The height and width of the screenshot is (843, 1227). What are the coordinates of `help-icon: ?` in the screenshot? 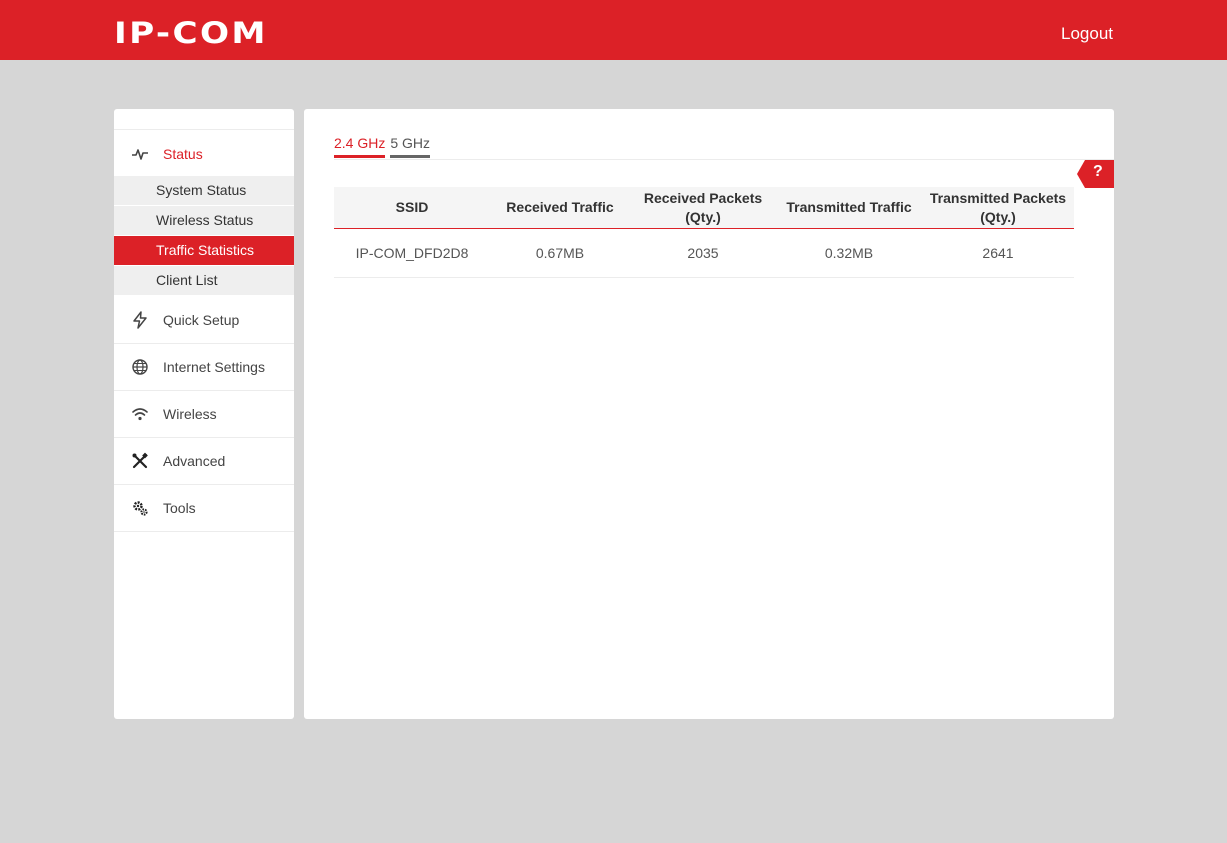 It's located at (1098, 171).